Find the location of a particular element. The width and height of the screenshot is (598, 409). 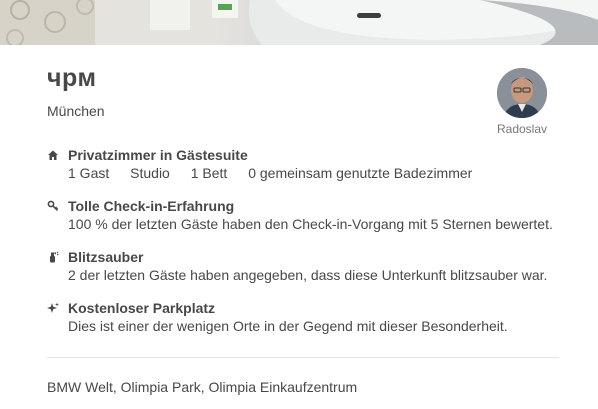

highlight-title: Tolle Check-in-Erfahrung is located at coordinates (151, 206).